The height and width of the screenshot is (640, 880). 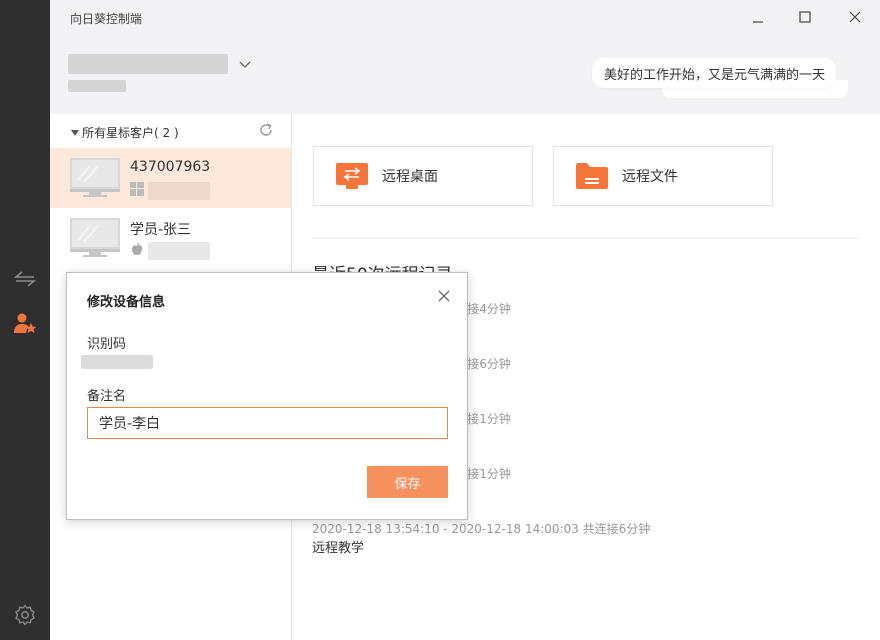 I want to click on close-window-button, so click(x=855, y=17).